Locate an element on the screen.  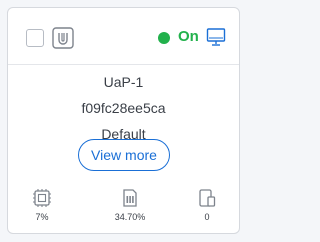
device-mac: f09fc28ee5ca is located at coordinates (123, 108).